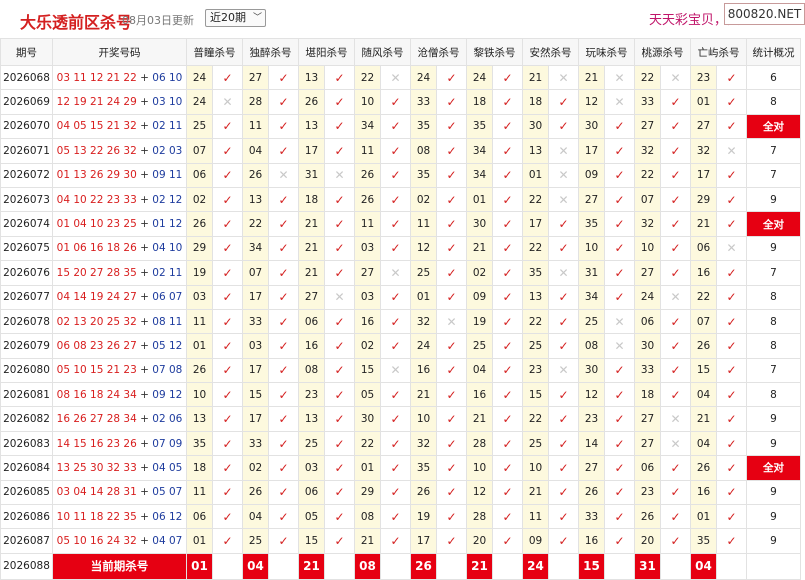  What do you see at coordinates (535, 273) in the screenshot?
I see `kill-number: 35` at bounding box center [535, 273].